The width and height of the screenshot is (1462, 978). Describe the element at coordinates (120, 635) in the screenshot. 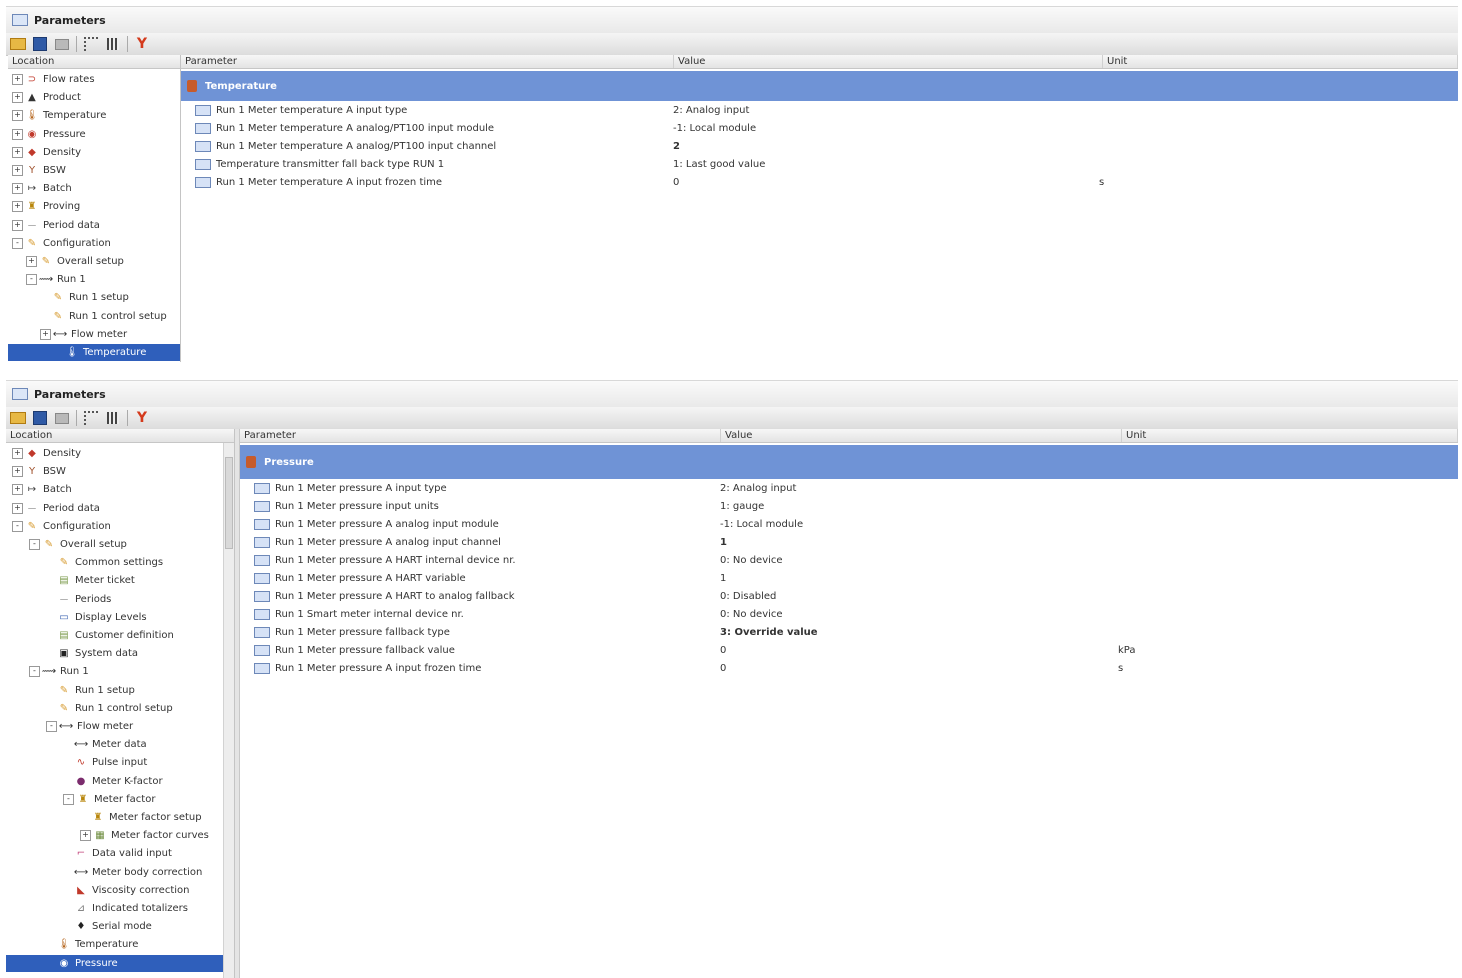

I see `tree-node: ▤ Customer definition` at that location.